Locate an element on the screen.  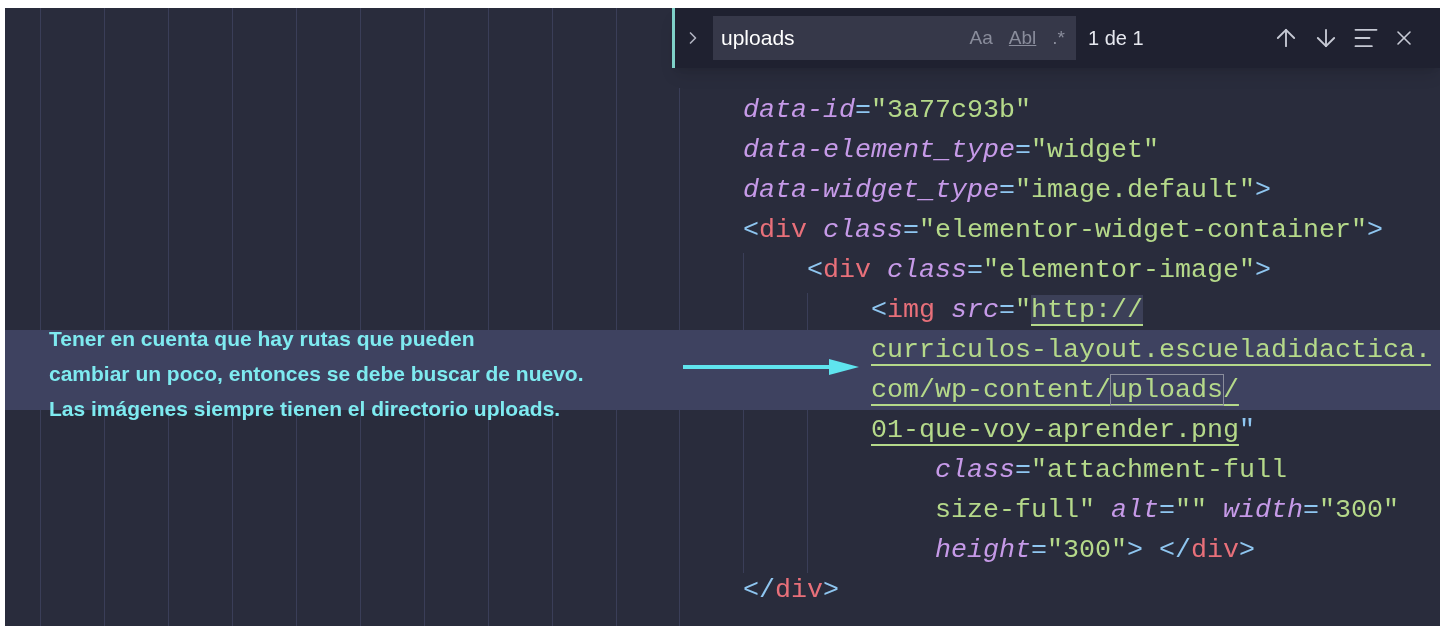
annotation-text: cambiar un poco, entonces se debe buscar de nuevo. is located at coordinates (316, 374).